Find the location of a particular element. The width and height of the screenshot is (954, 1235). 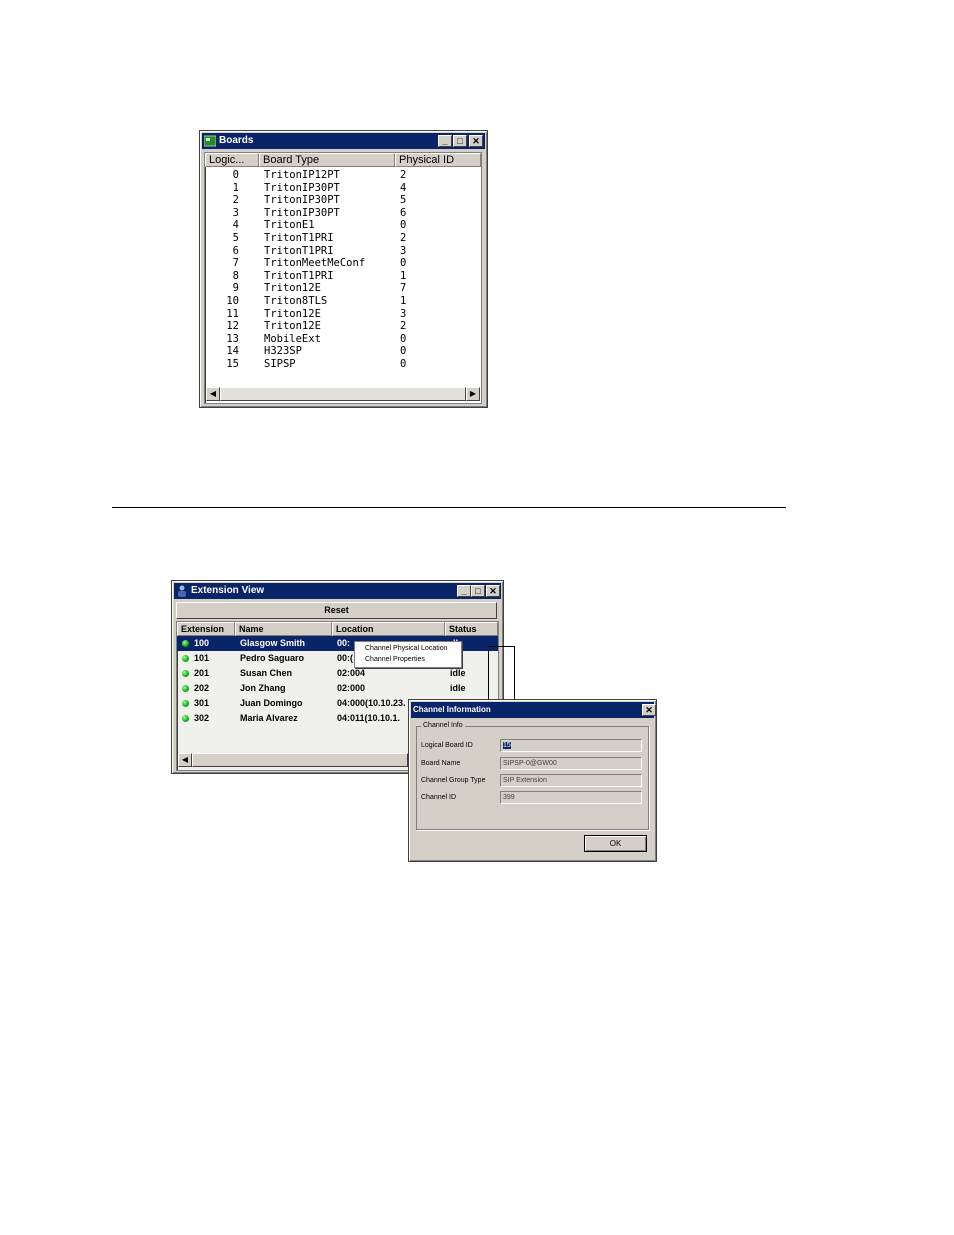

board-logical-id: 4 is located at coordinates (235, 225).